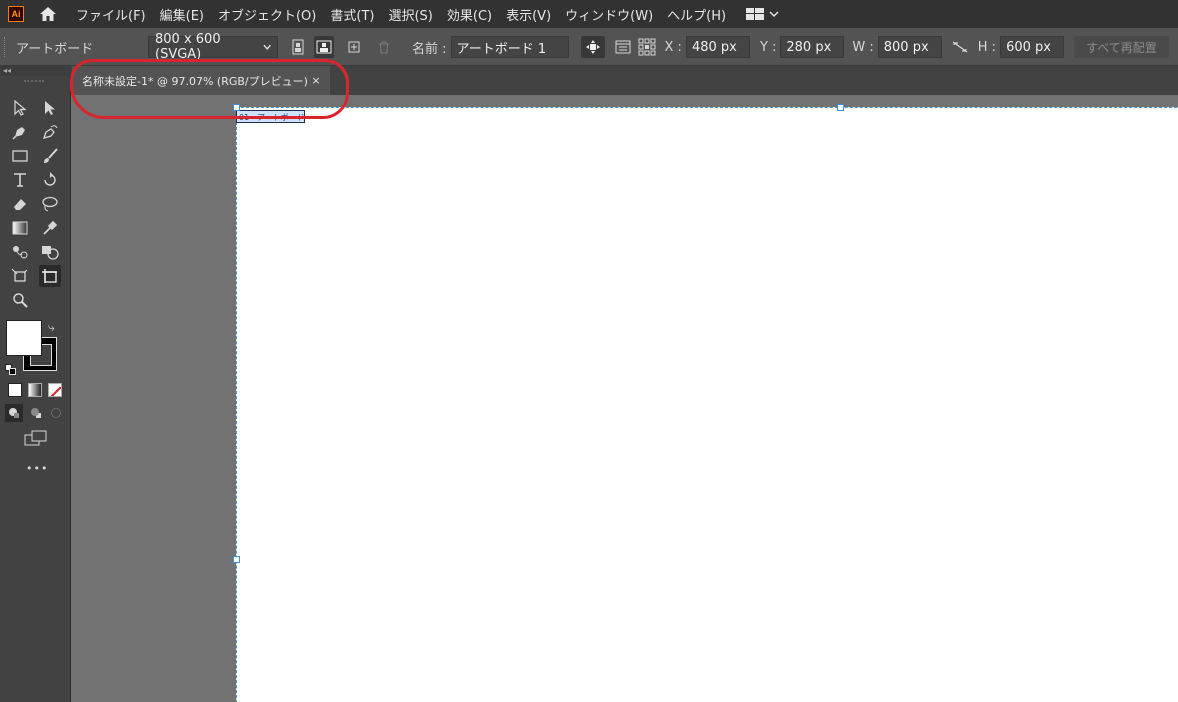  I want to click on h-field: 600 px, so click(1032, 47).